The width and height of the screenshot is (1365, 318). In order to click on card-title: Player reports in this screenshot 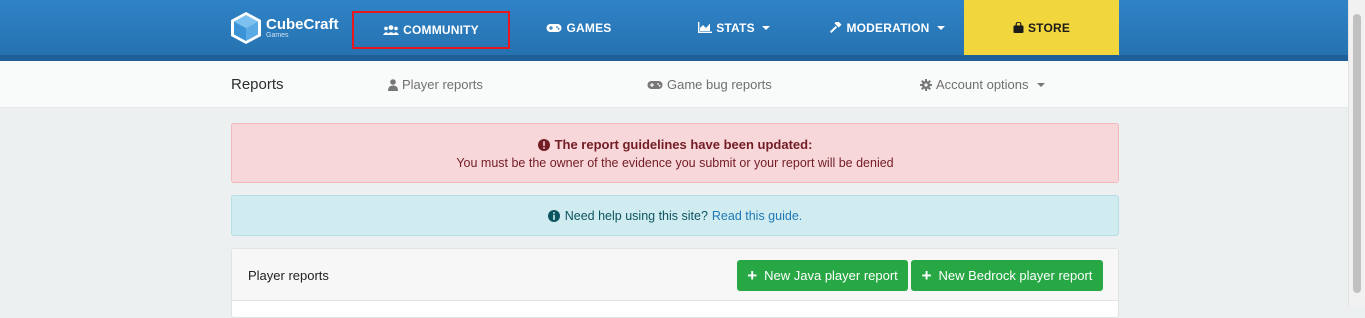, I will do `click(288, 275)`.